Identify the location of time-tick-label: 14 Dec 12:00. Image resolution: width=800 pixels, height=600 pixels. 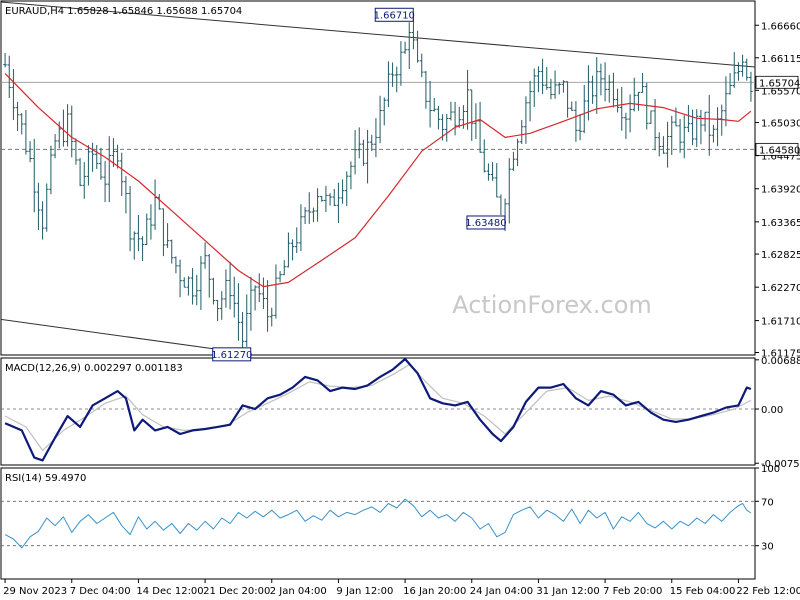
(169, 591).